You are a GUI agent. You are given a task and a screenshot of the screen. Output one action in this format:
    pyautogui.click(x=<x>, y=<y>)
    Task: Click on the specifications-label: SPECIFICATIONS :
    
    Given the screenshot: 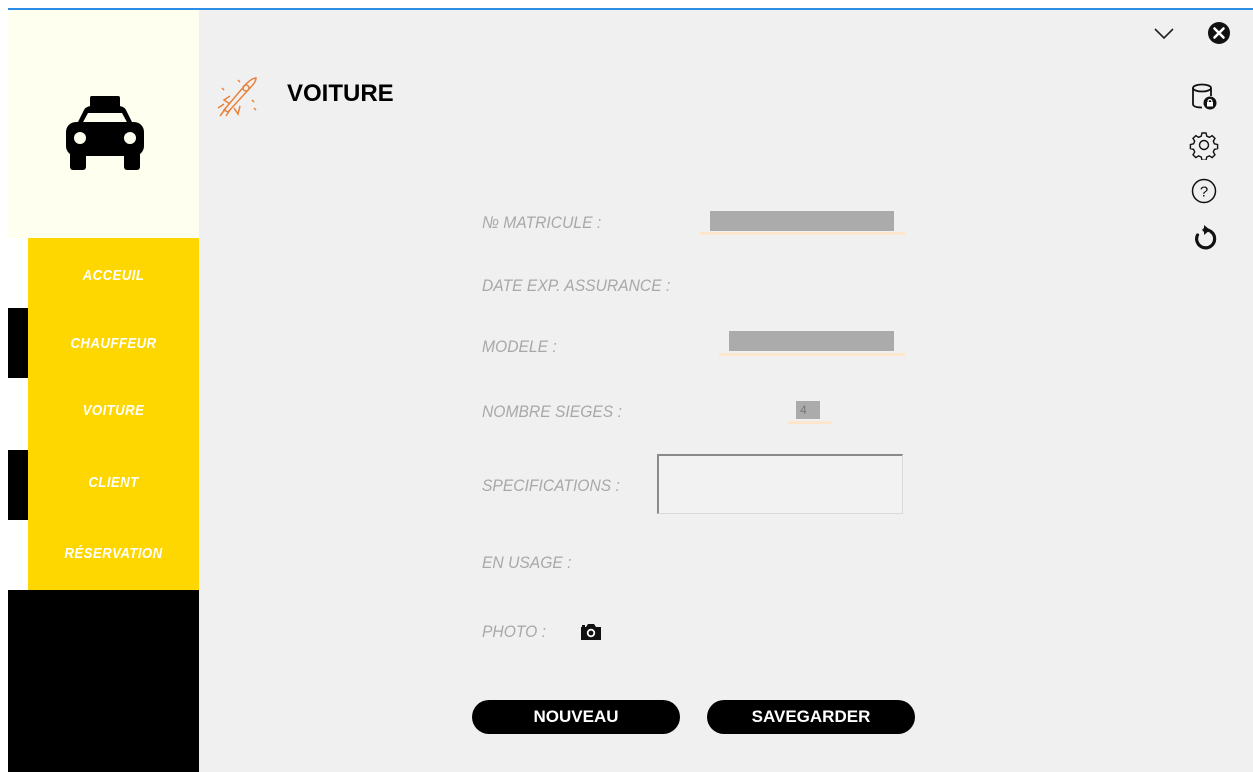 What is the action you would take?
    pyautogui.click(x=551, y=485)
    